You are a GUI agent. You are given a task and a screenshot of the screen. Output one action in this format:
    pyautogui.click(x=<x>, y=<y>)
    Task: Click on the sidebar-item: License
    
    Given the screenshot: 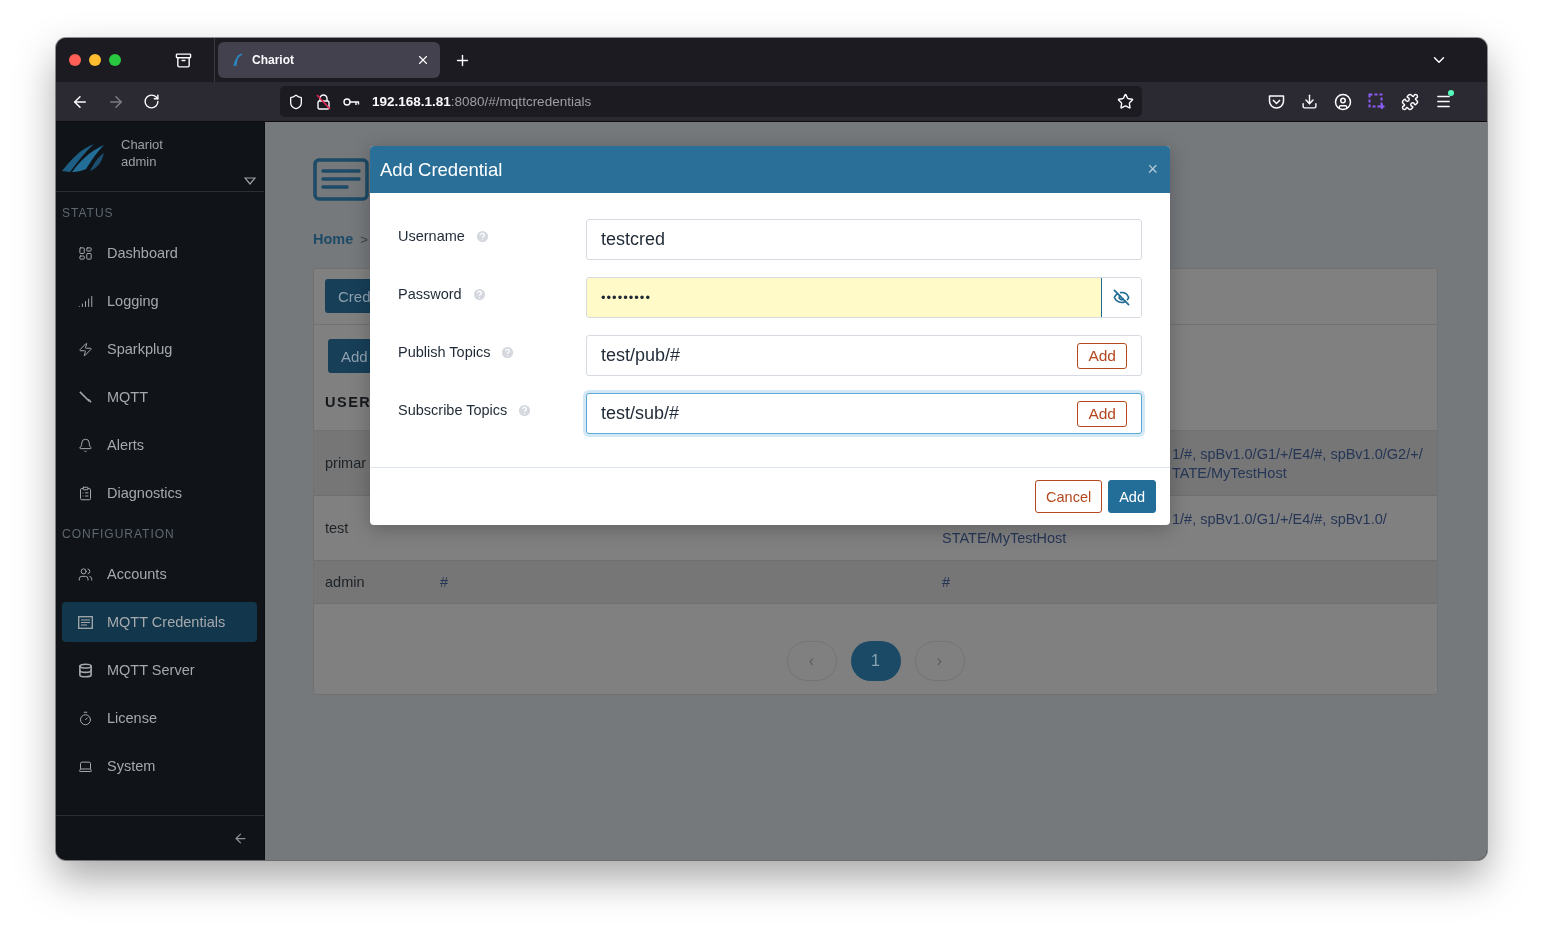 What is the action you would take?
    pyautogui.click(x=159, y=718)
    